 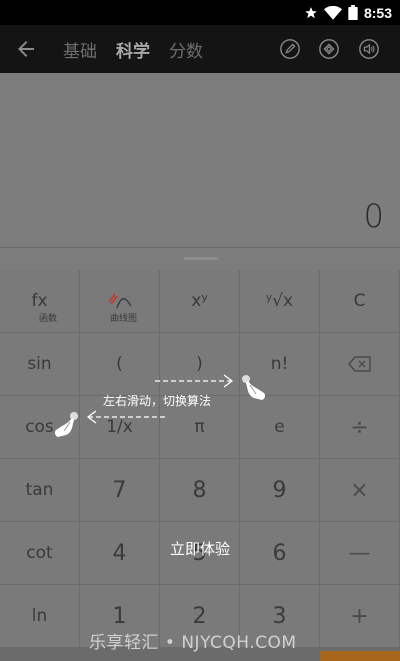 What do you see at coordinates (254, 387) in the screenshot?
I see `pointing-hand-icon` at bounding box center [254, 387].